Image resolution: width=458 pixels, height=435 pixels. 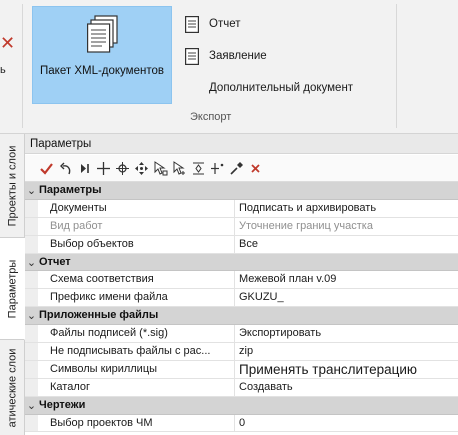 I want to click on property-name: Символы кириллицы, so click(x=136, y=369).